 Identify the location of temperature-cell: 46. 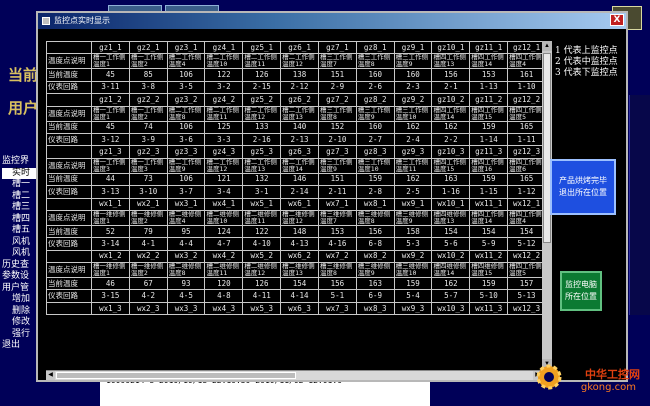
(110, 284).